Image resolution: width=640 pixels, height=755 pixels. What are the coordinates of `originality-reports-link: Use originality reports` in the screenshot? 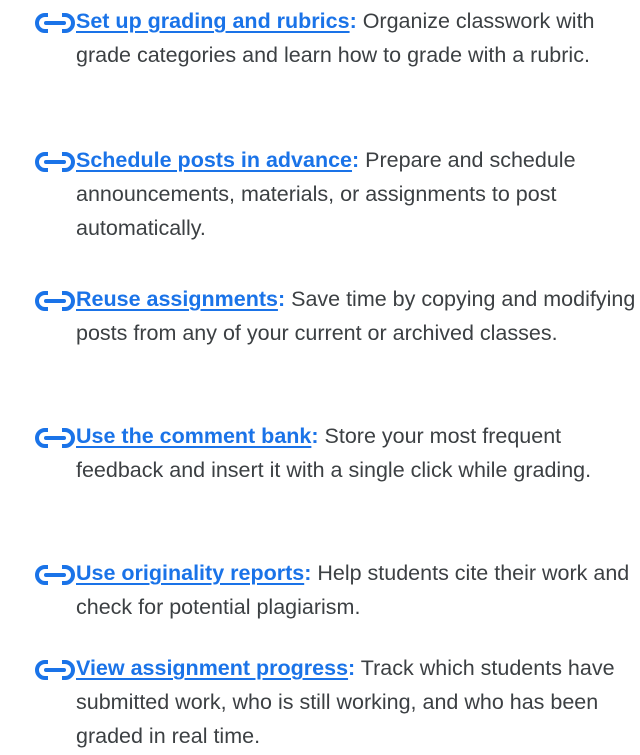 It's located at (190, 573).